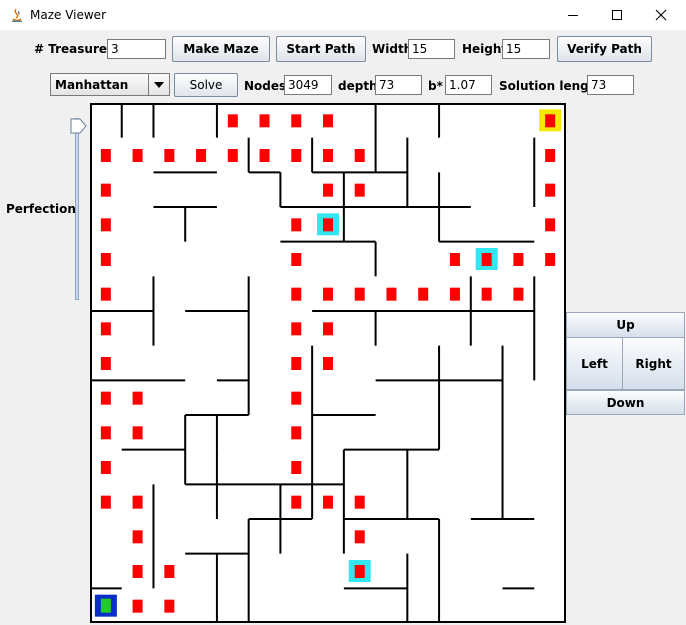 The width and height of the screenshot is (686, 625). Describe the element at coordinates (625, 325) in the screenshot. I see `up-button: Up` at that location.